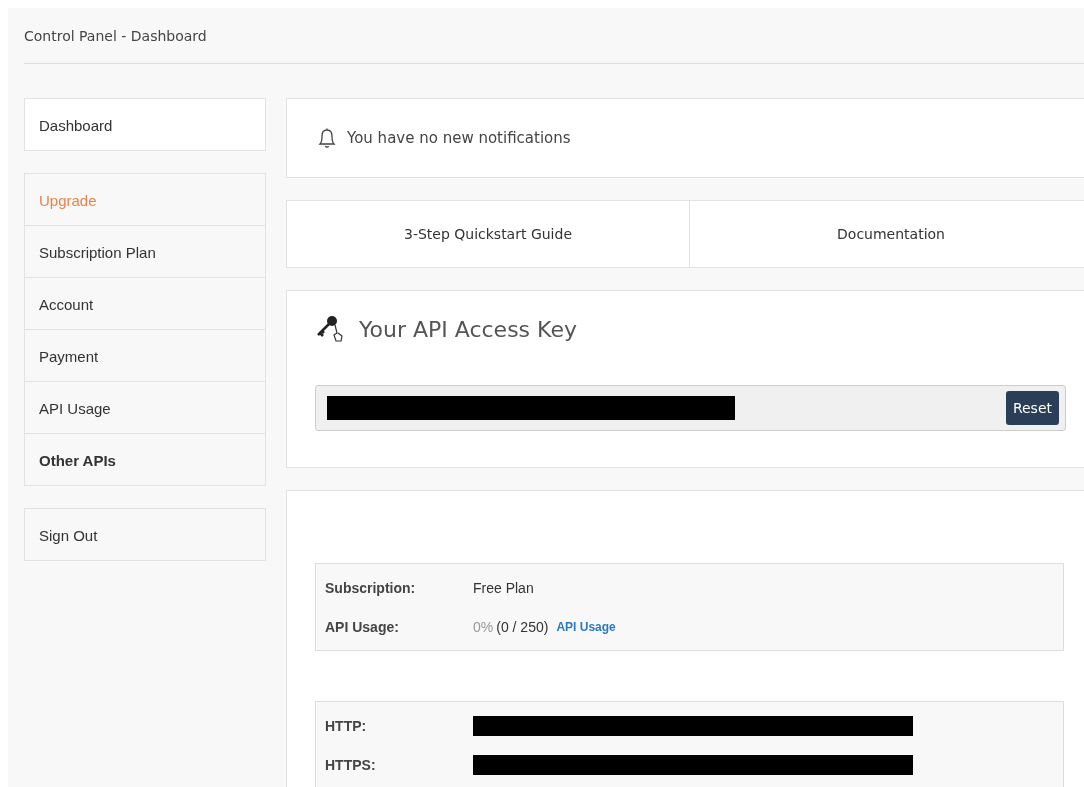  I want to click on reset-button: Reset, so click(1032, 408).